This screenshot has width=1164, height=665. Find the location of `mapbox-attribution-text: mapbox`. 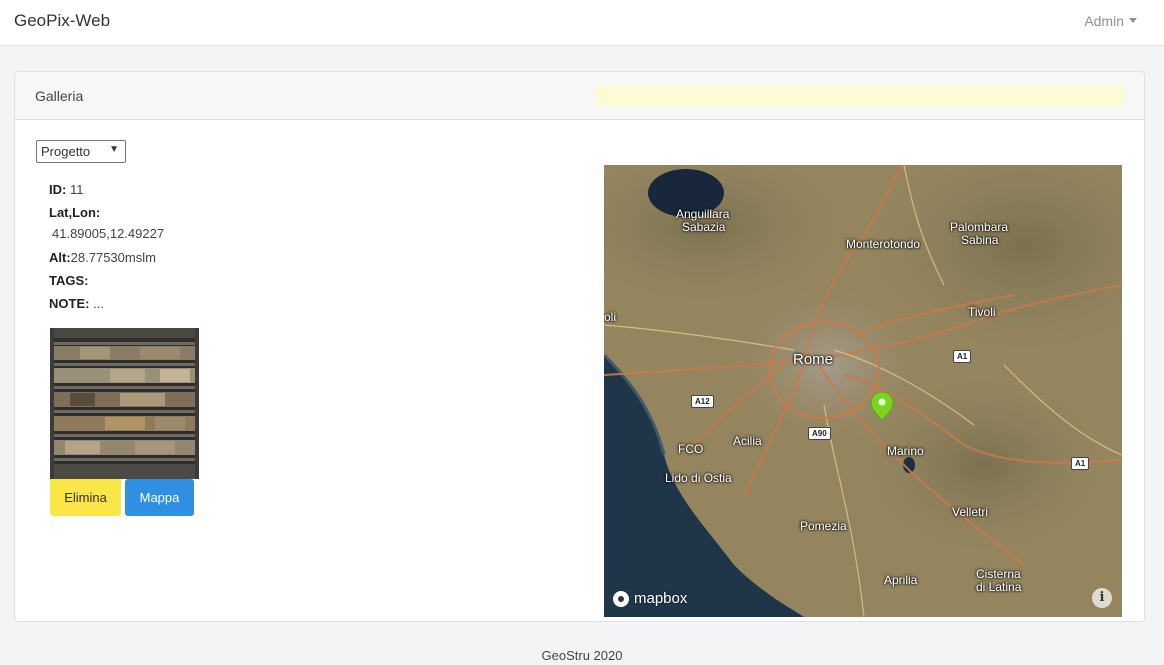

mapbox-attribution-text: mapbox is located at coordinates (661, 598).